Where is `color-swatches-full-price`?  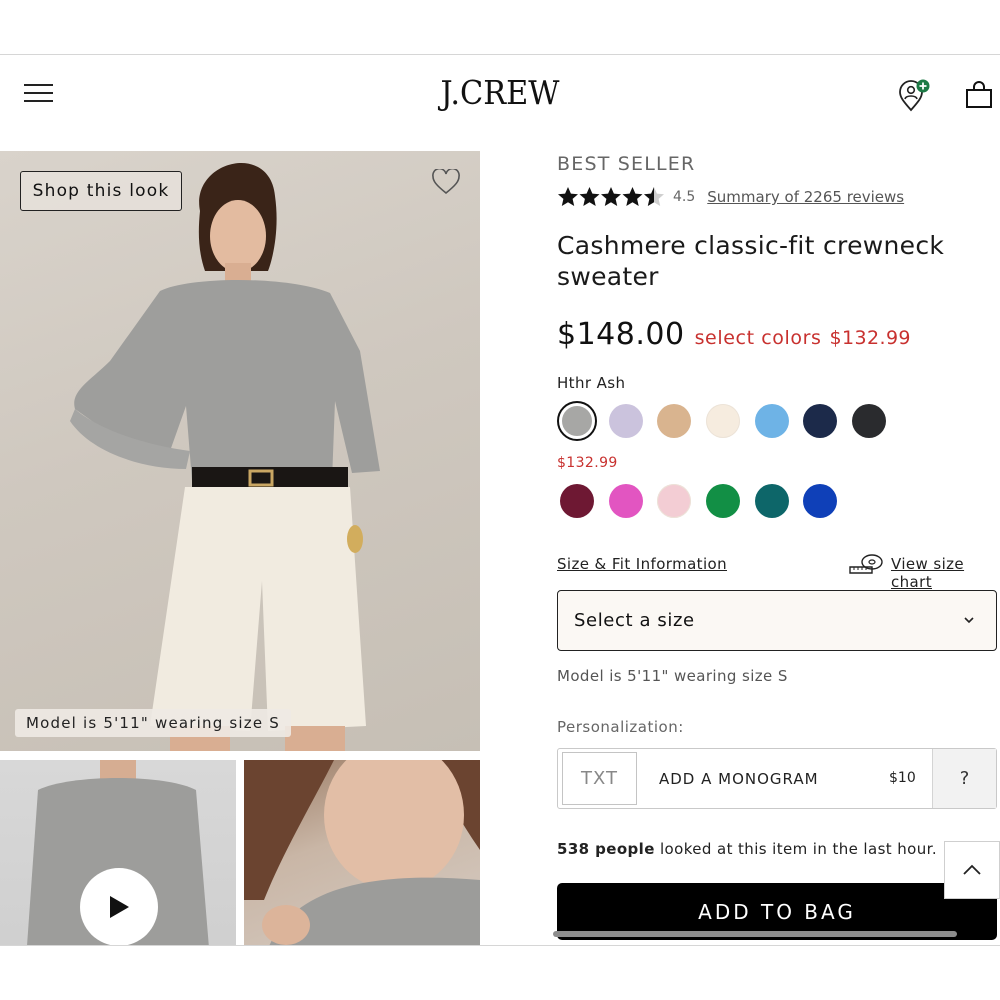 color-swatches-full-price is located at coordinates (727, 421).